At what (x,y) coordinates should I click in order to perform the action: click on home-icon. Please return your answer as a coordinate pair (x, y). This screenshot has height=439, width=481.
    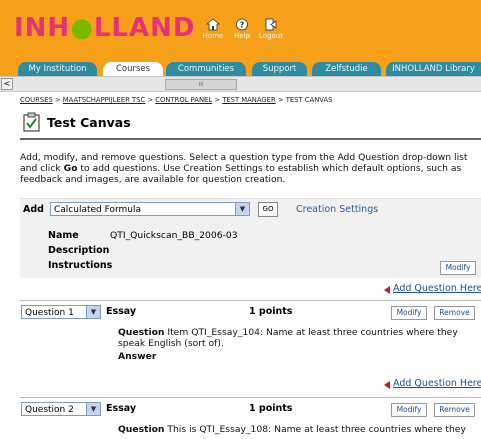
    Looking at the image, I should click on (213, 24).